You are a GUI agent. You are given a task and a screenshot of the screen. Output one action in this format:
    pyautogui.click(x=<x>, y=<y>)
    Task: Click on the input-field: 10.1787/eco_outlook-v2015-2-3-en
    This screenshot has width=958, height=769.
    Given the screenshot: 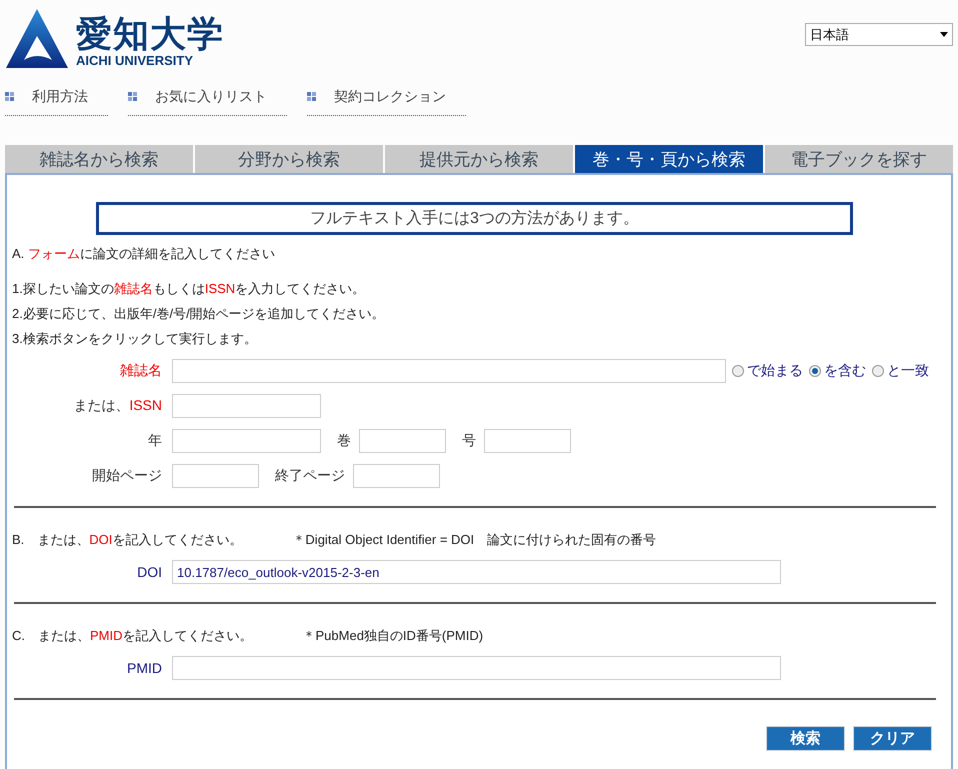 What is the action you would take?
    pyautogui.click(x=476, y=572)
    